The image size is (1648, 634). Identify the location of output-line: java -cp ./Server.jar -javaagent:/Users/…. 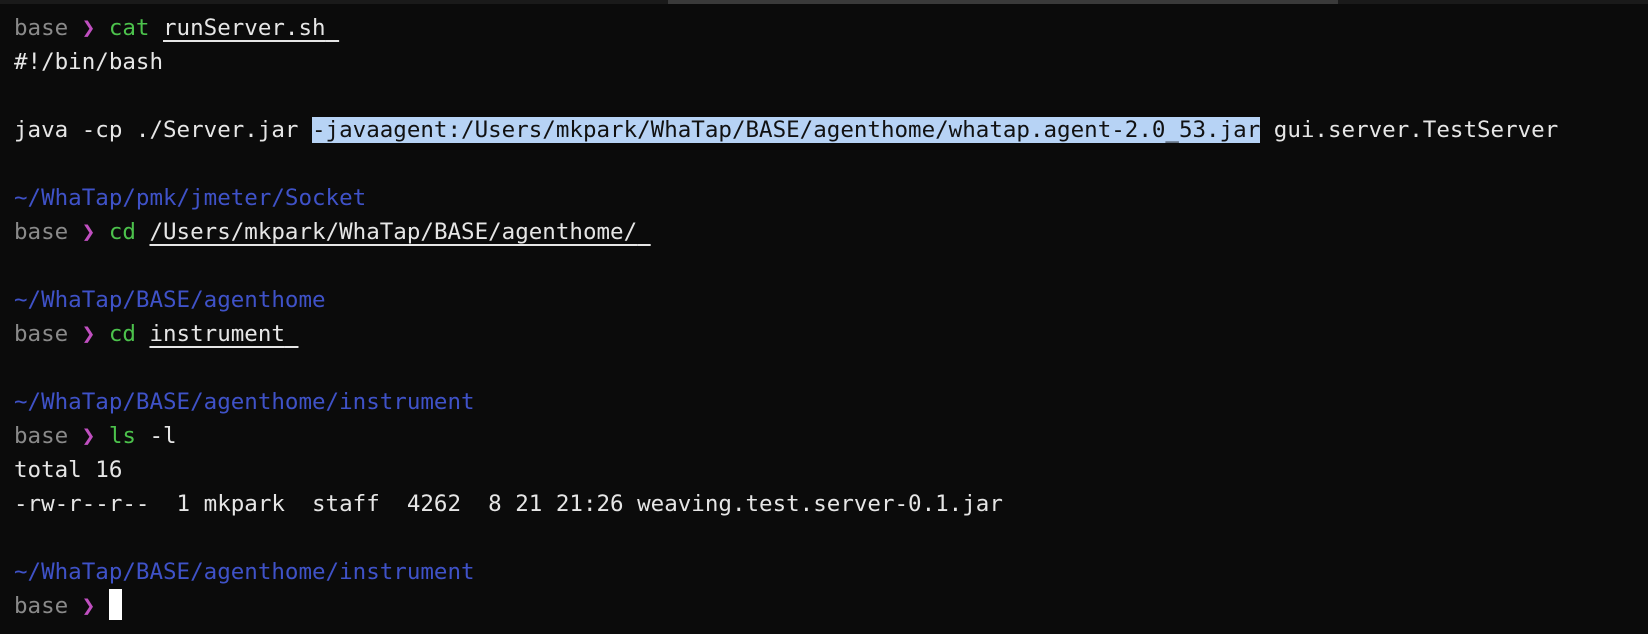
(831, 130).